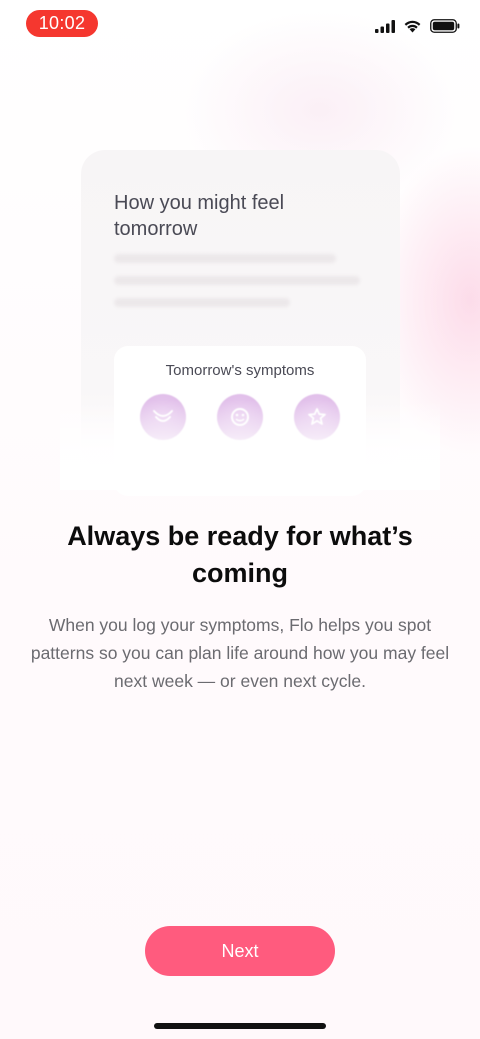  What do you see at coordinates (412, 26) in the screenshot?
I see `wifi-icon` at bounding box center [412, 26].